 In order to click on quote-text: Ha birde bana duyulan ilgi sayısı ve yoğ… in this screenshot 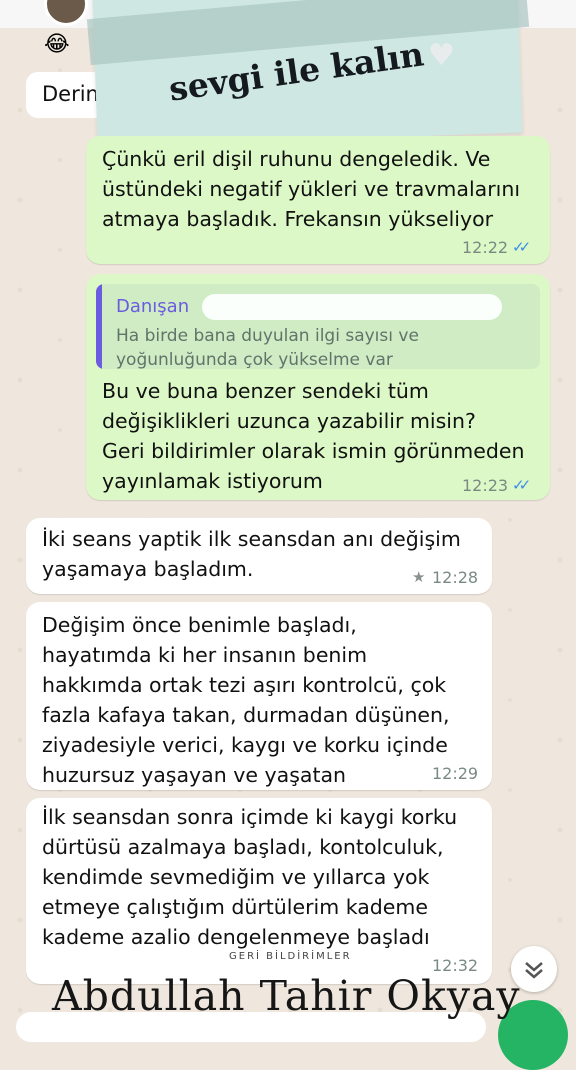, I will do `click(267, 347)`.